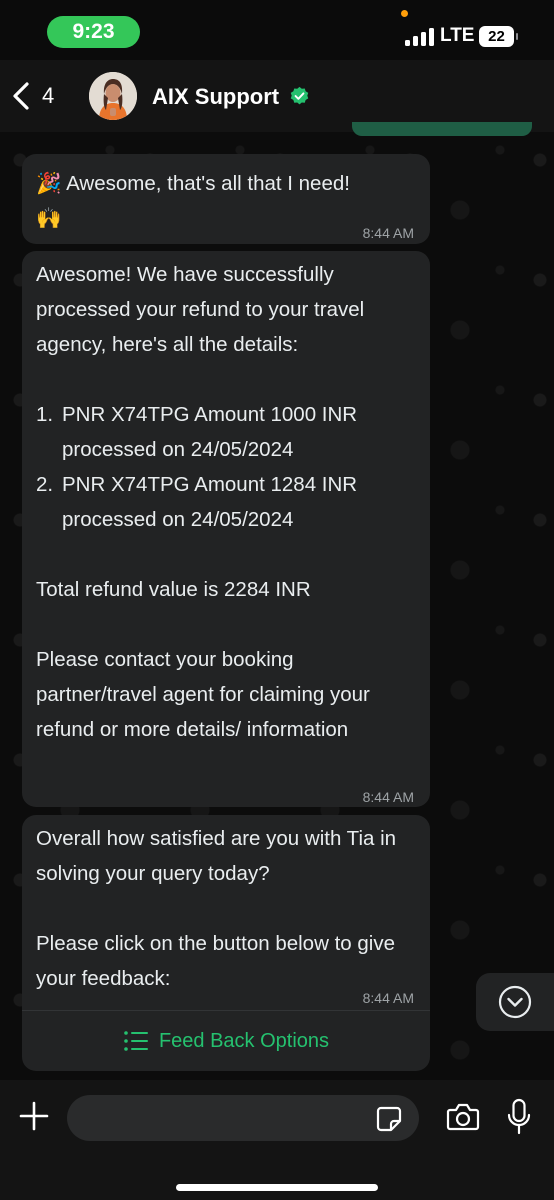 Image resolution: width=554 pixels, height=1200 pixels. What do you see at coordinates (193, 201) in the screenshot?
I see `message-text: 🎉 Awesome, that's all that I need! 🙌` at bounding box center [193, 201].